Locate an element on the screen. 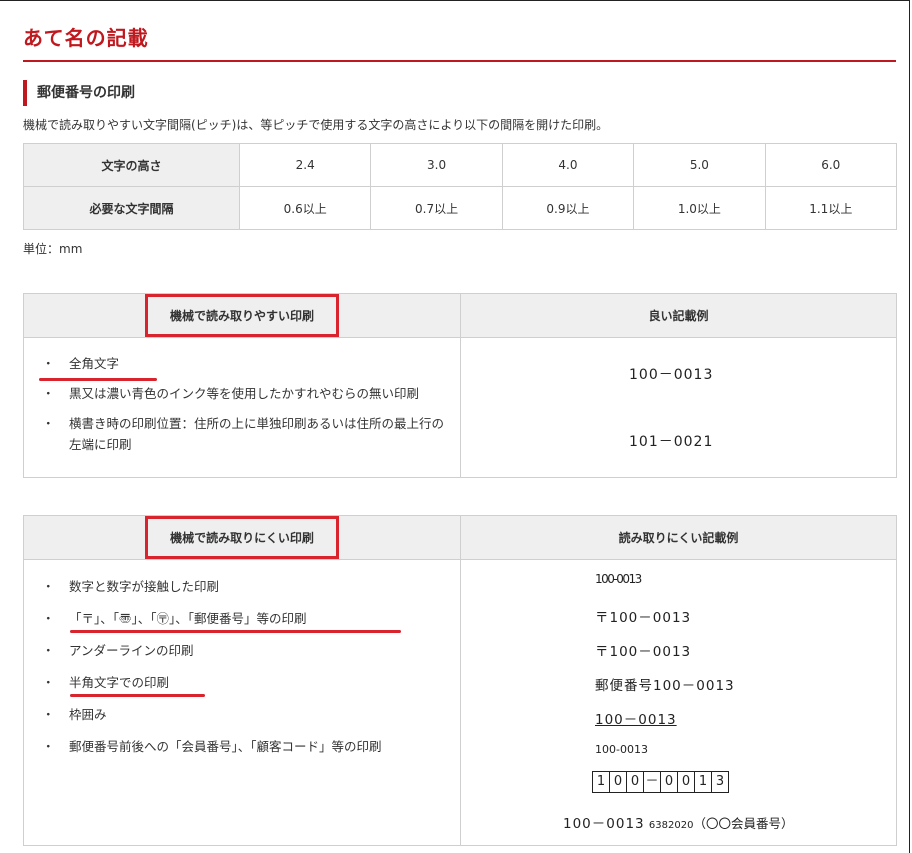 The height and width of the screenshot is (853, 912). unit-note: 単位：mm is located at coordinates (53, 249).